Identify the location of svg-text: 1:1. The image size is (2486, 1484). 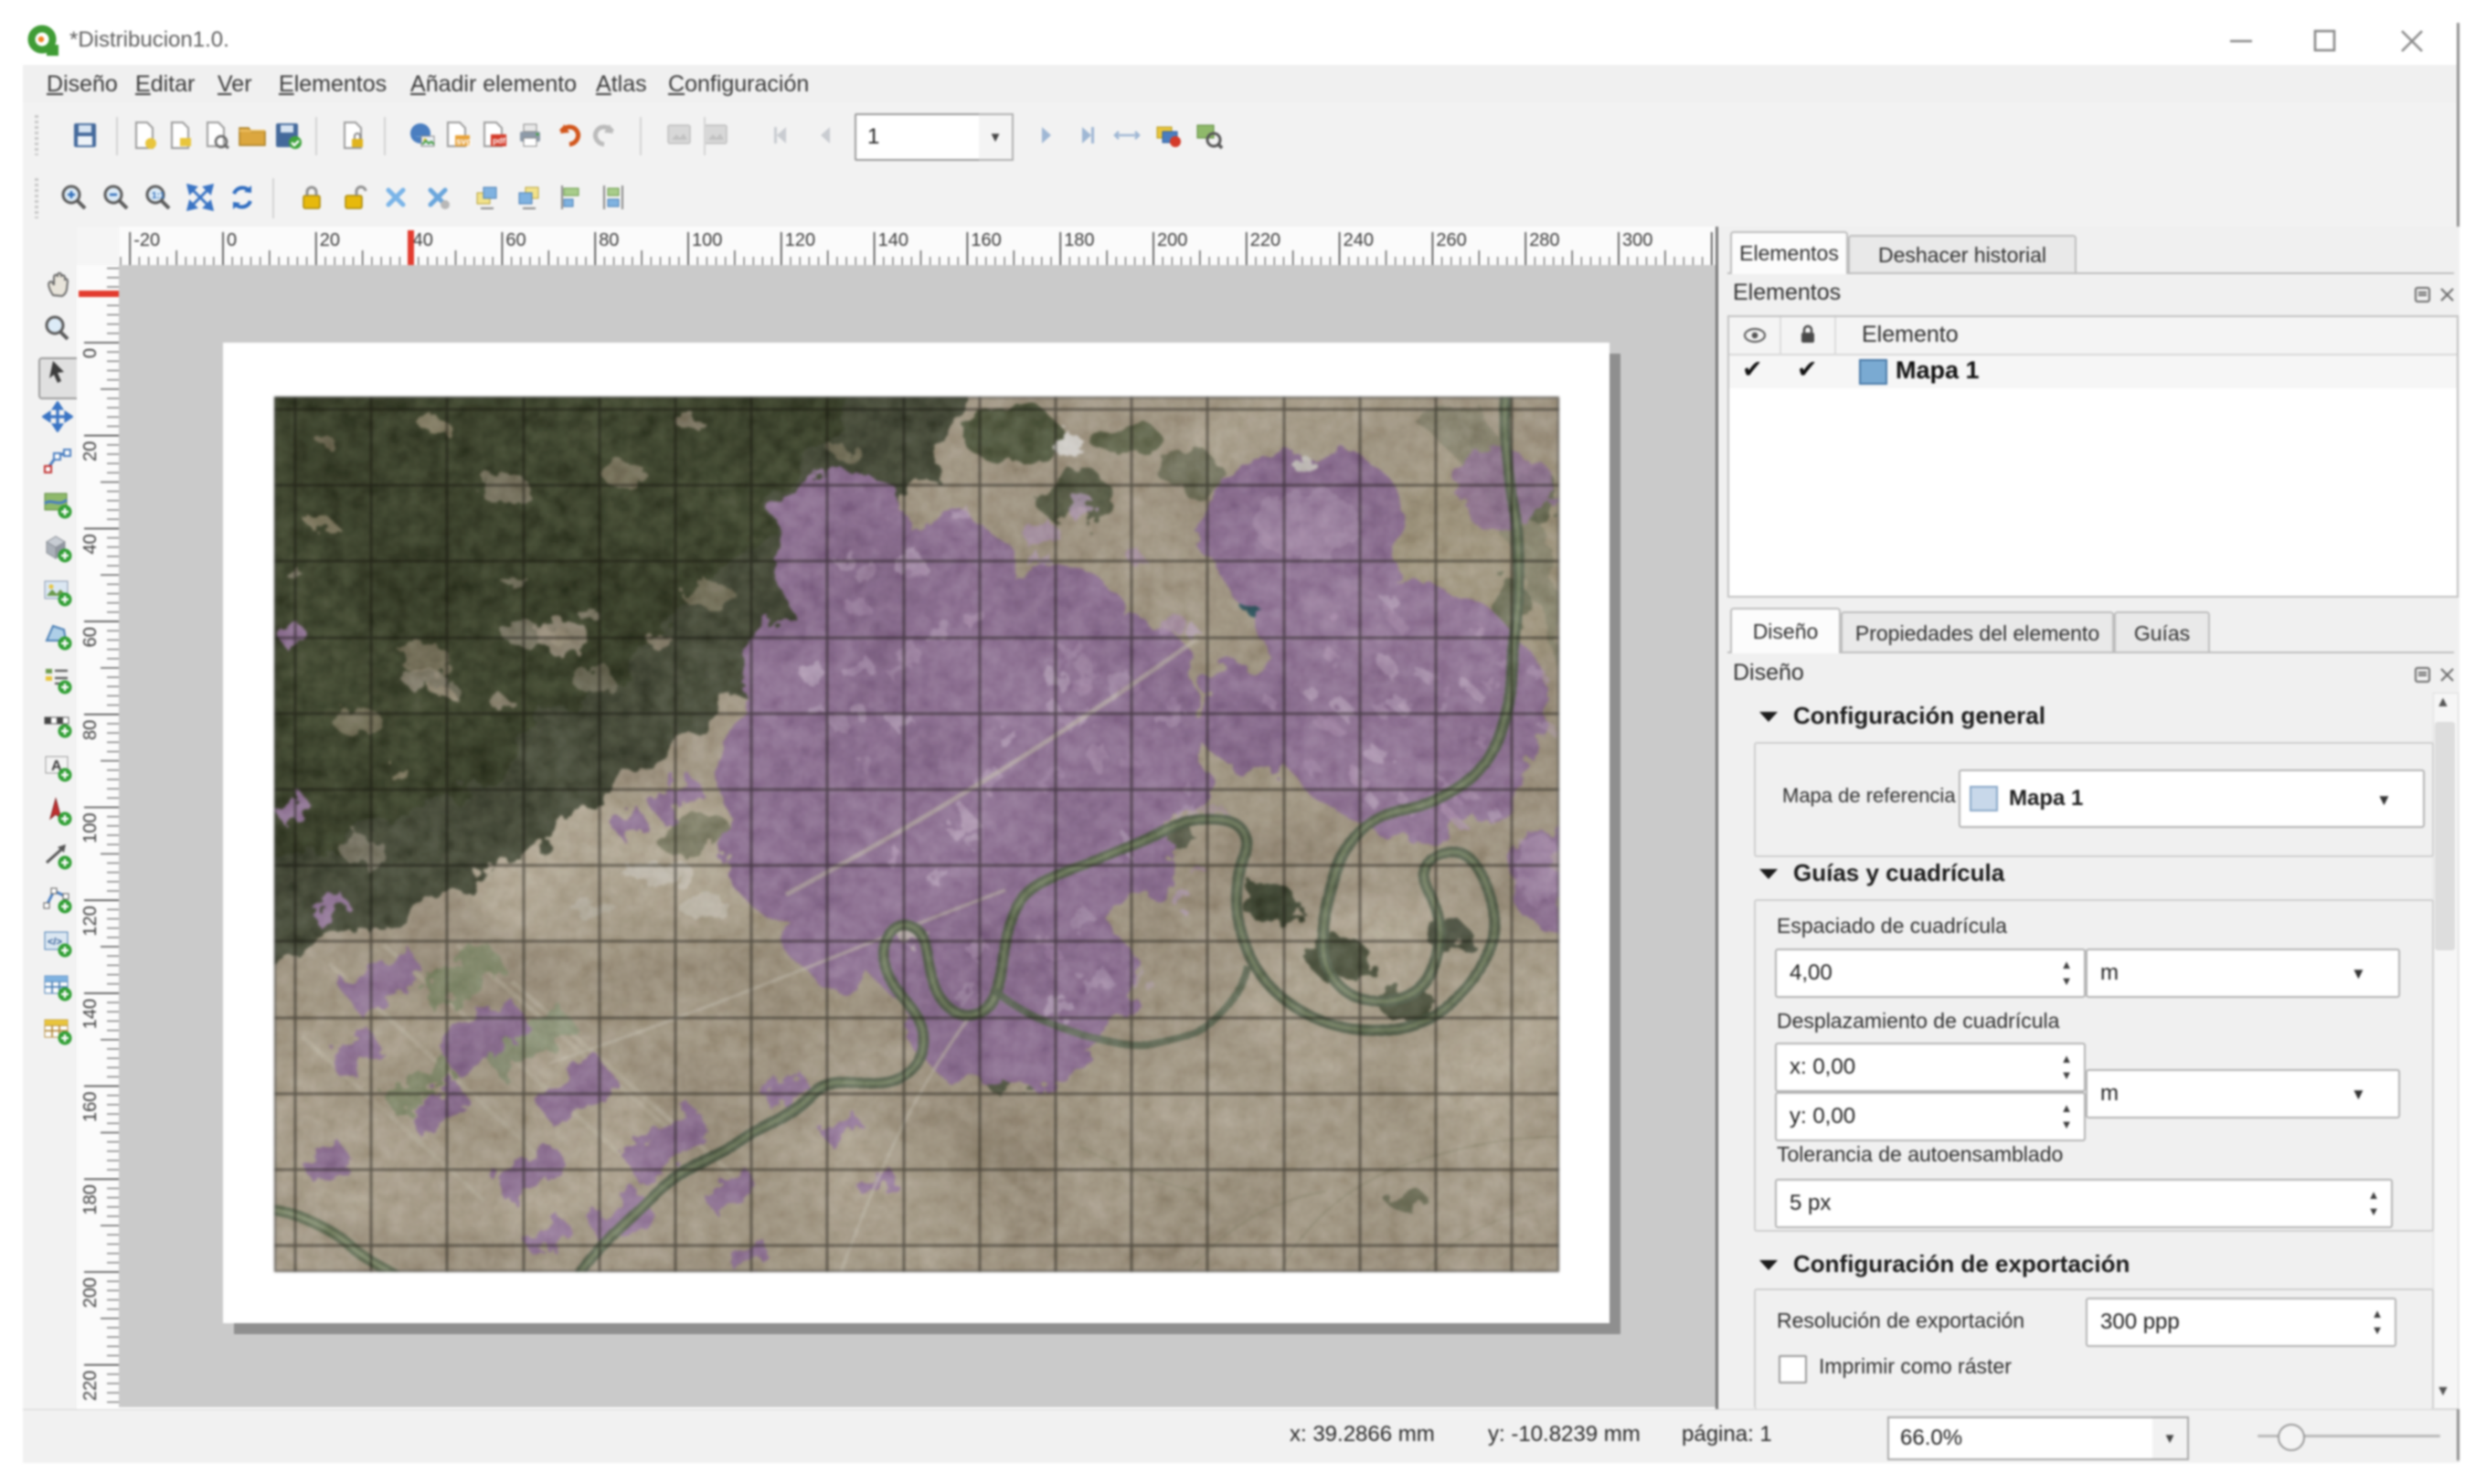
(158, 196).